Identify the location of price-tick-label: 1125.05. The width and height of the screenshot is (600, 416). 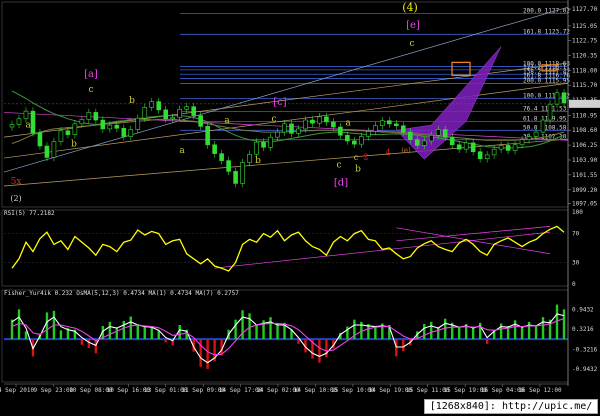
(585, 26).